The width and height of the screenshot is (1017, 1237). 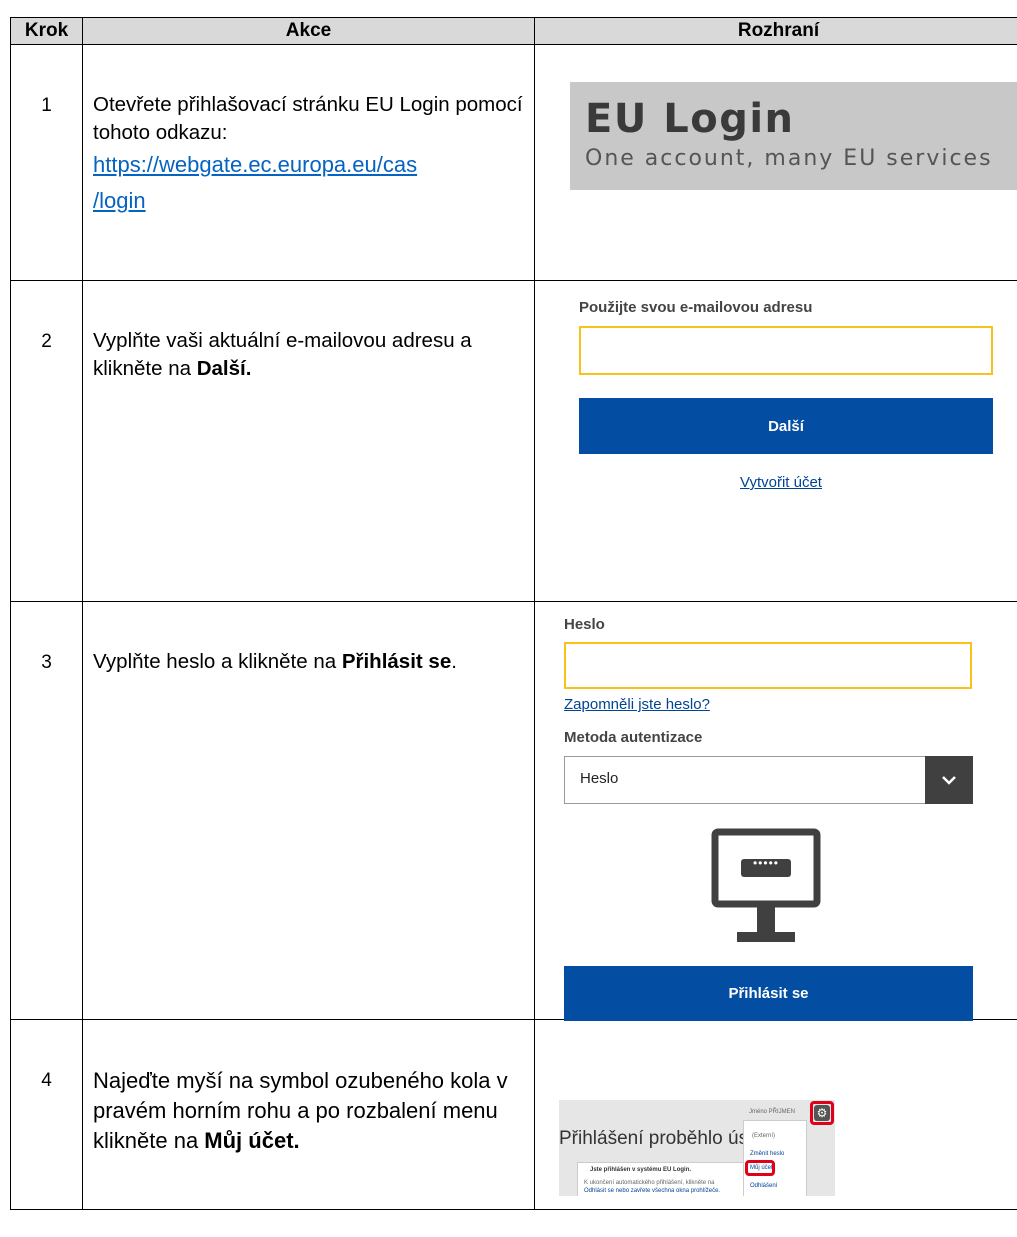 What do you see at coordinates (46, 31) in the screenshot?
I see `header-step: Krok` at bounding box center [46, 31].